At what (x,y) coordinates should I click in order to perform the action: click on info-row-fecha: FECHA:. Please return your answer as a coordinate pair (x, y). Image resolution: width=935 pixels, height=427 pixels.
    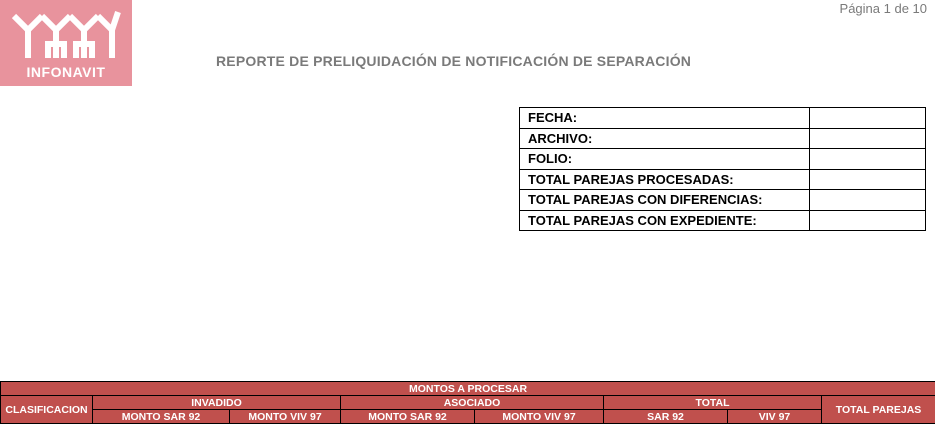
    Looking at the image, I should click on (722, 118).